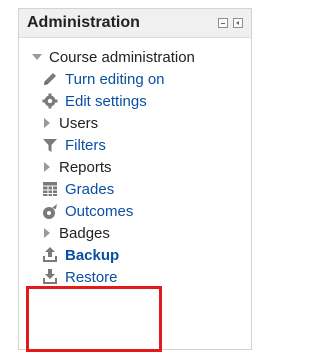 This screenshot has height=358, width=320. What do you see at coordinates (135, 189) in the screenshot?
I see `grades-link: Grades` at bounding box center [135, 189].